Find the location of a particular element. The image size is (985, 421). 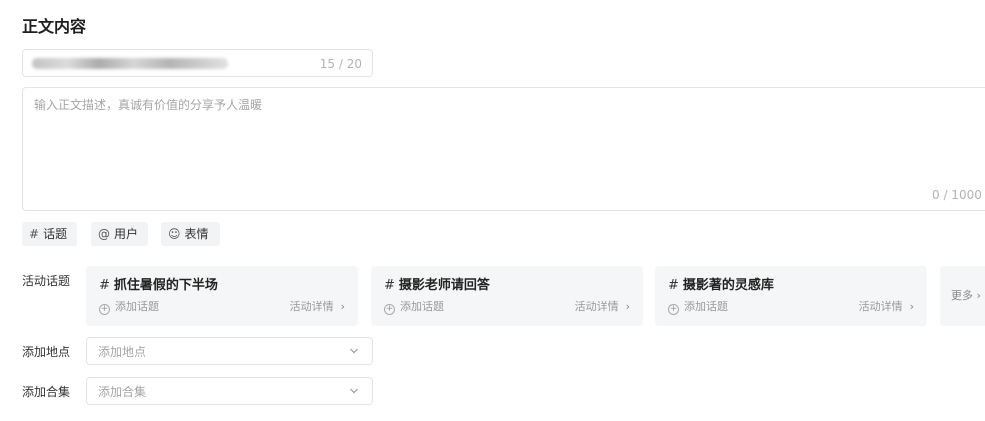

topic-card-title: # 摄影老师请回答 is located at coordinates (437, 285).